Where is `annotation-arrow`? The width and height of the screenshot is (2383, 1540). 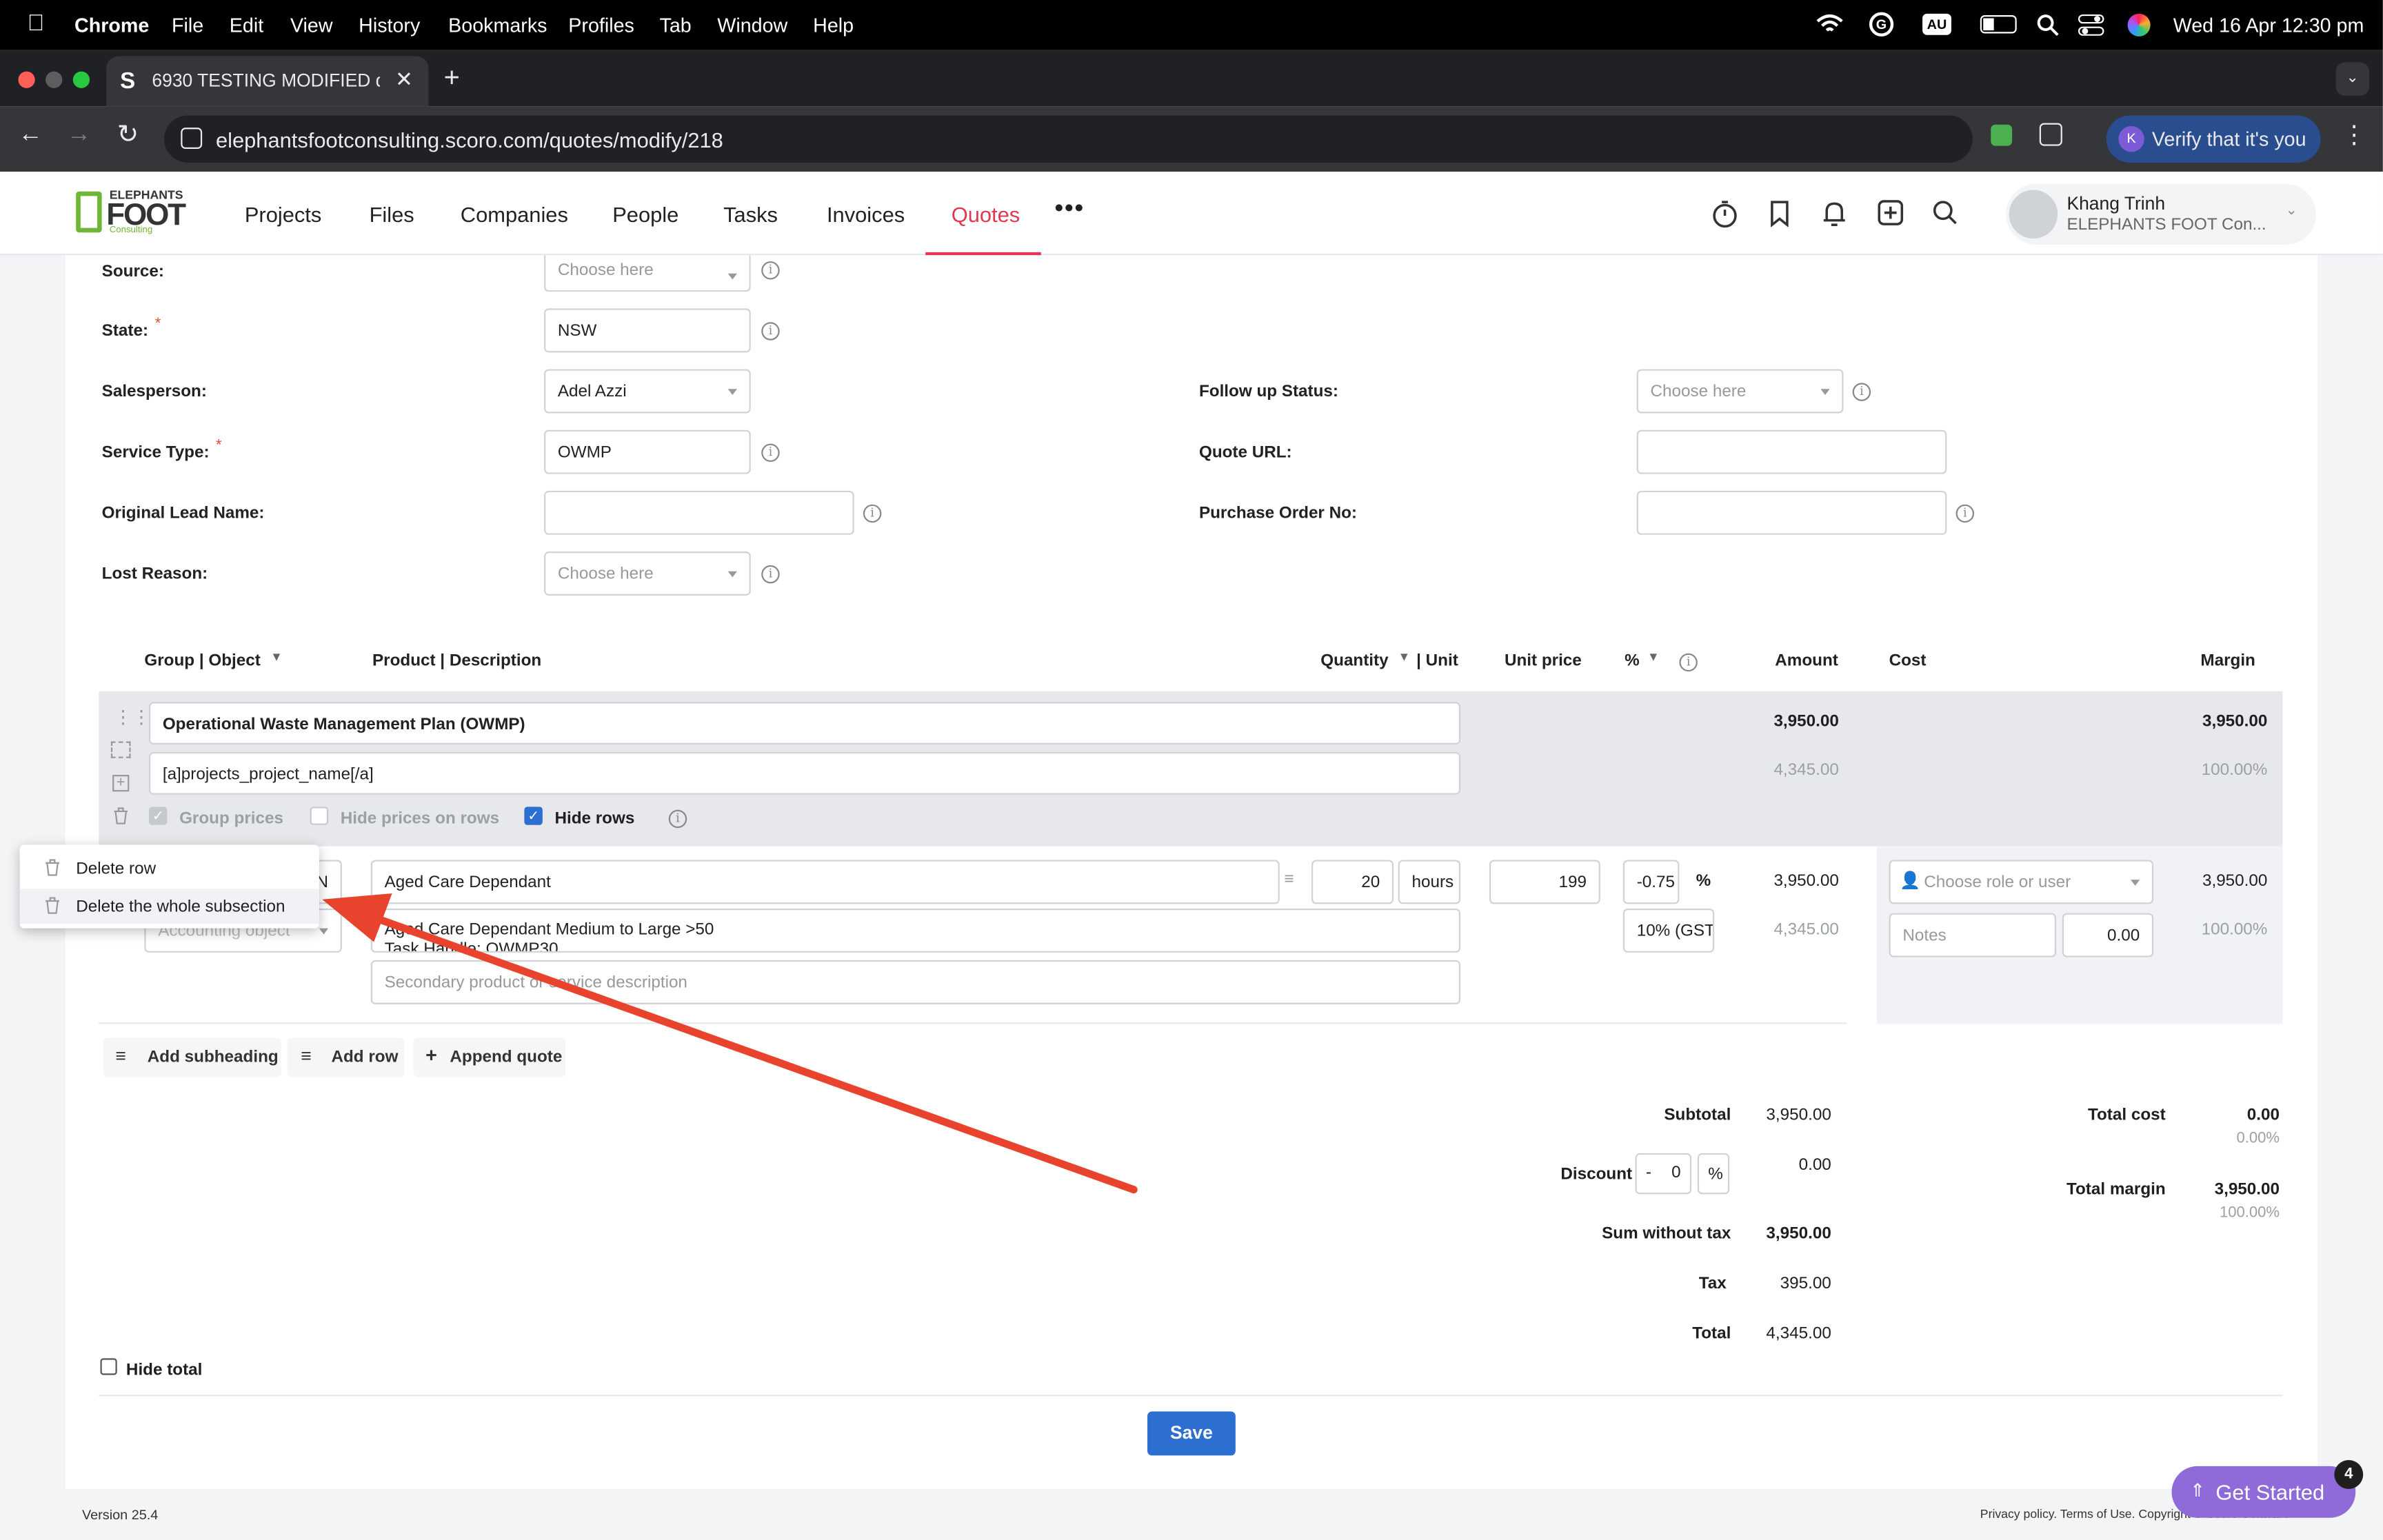
annotation-arrow is located at coordinates (730, 1044).